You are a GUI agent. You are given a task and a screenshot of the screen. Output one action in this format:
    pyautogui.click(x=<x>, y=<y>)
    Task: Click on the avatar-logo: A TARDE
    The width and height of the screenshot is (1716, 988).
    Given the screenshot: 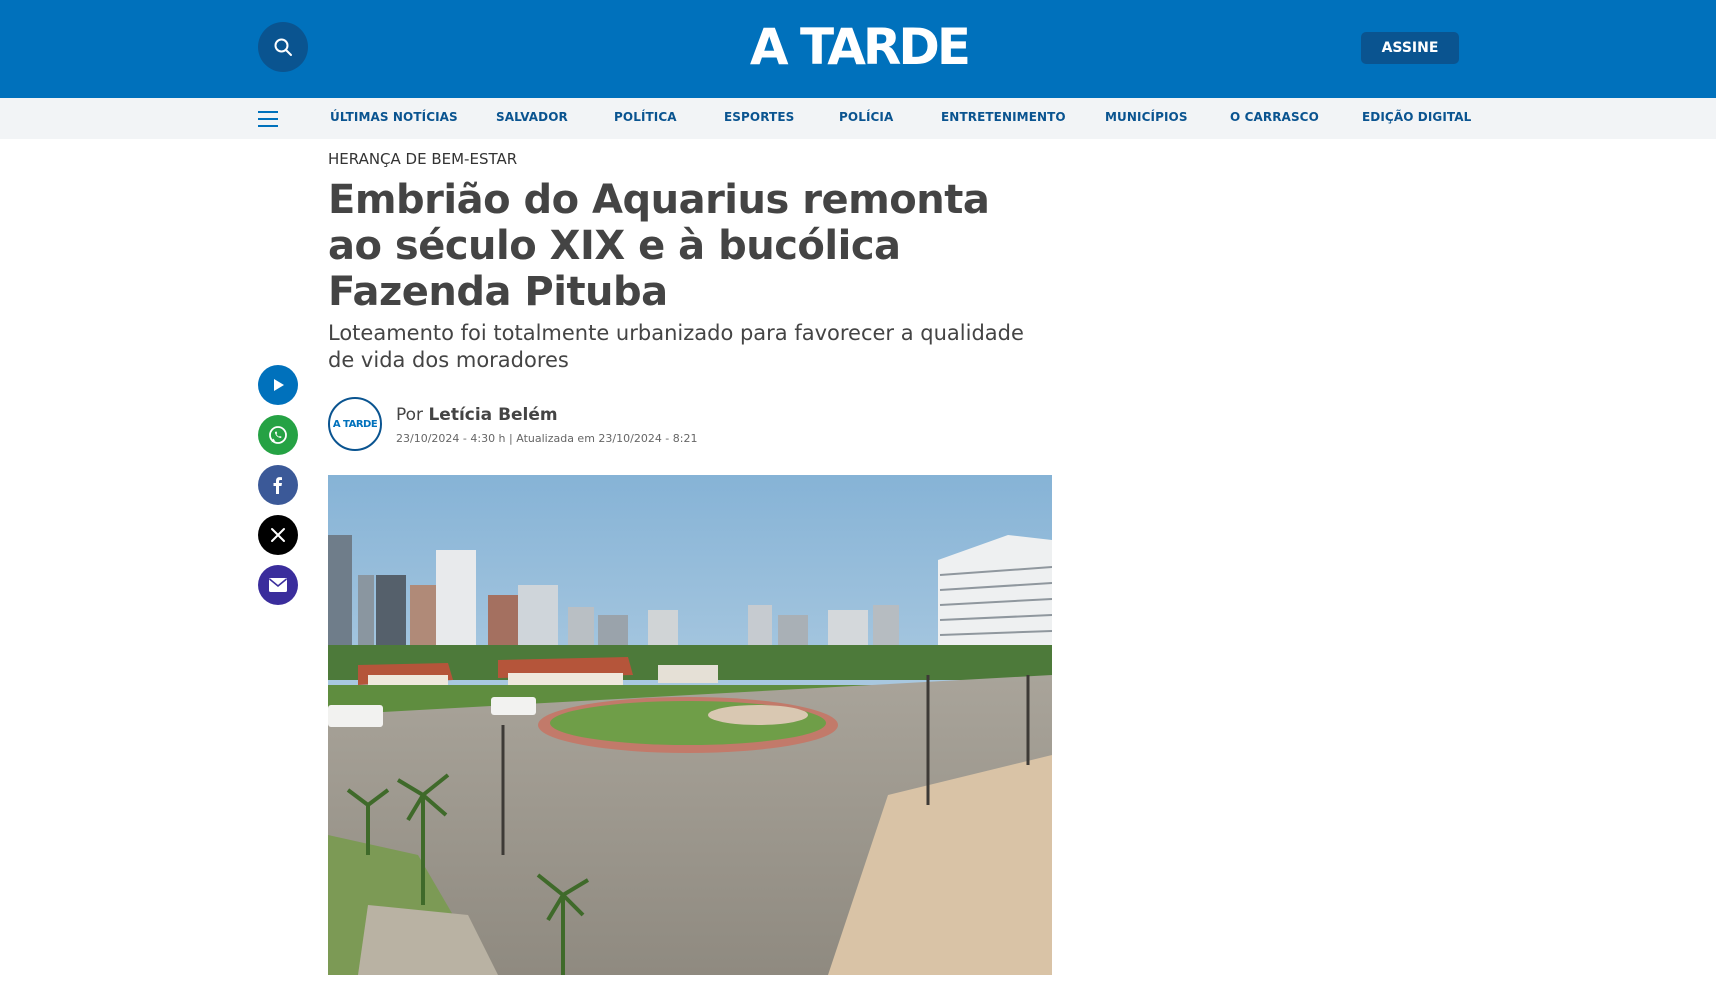 What is the action you would take?
    pyautogui.click(x=355, y=424)
    